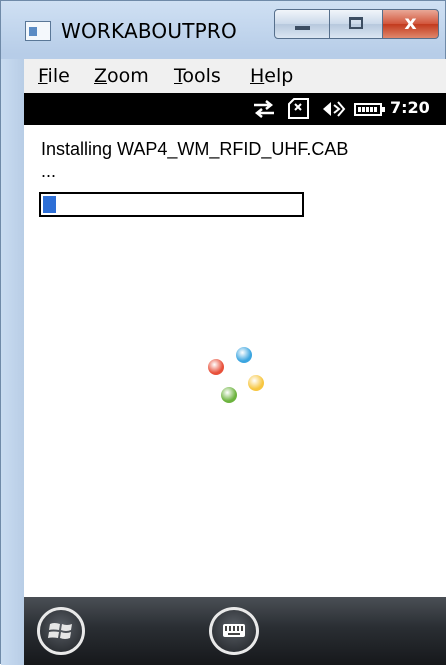 This screenshot has height=665, width=446. Describe the element at coordinates (149, 31) in the screenshot. I see `window-title: WORKABOUTPRO` at that location.